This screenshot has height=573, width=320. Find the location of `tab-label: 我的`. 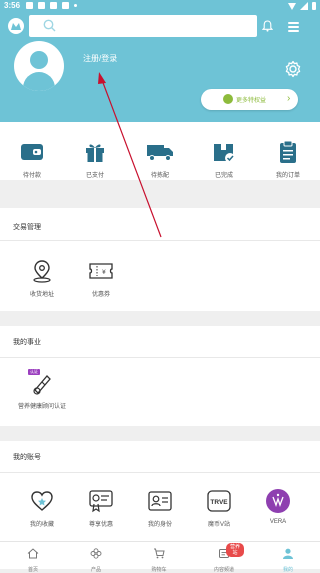

tab-label: 我的 is located at coordinates (287, 570).